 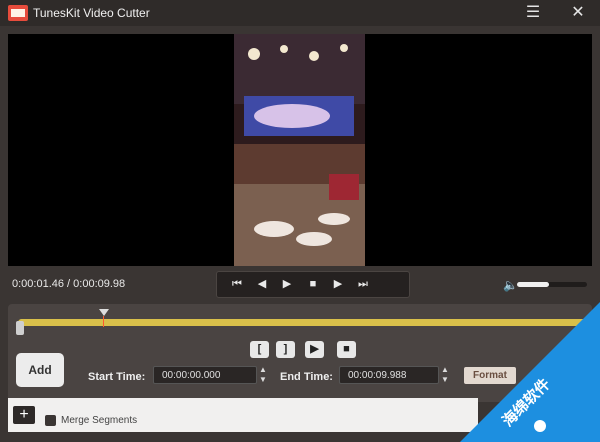 I want to click on app-logo-icon, so click(x=18, y=13).